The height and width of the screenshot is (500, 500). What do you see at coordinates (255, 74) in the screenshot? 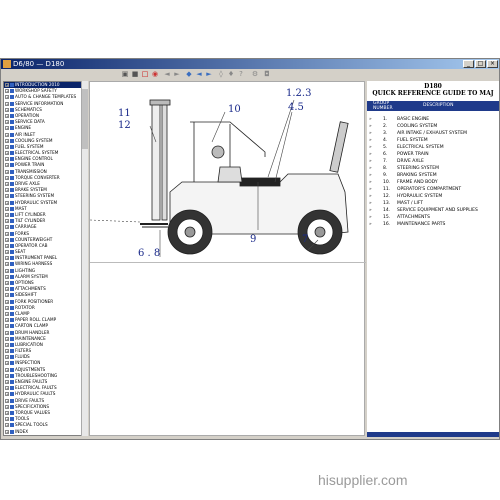
I see `settings-icon: ⚙` at bounding box center [255, 74].